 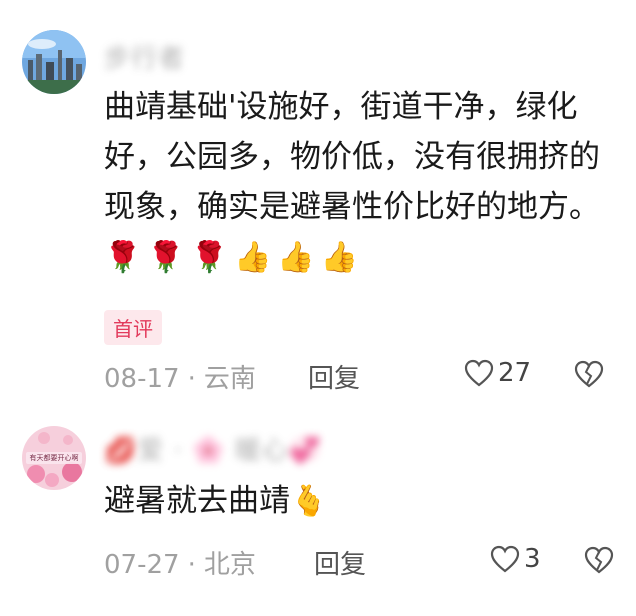 What do you see at coordinates (213, 448) in the screenshot?
I see `username: 💋爱 · 🌸 暖心💞` at bounding box center [213, 448].